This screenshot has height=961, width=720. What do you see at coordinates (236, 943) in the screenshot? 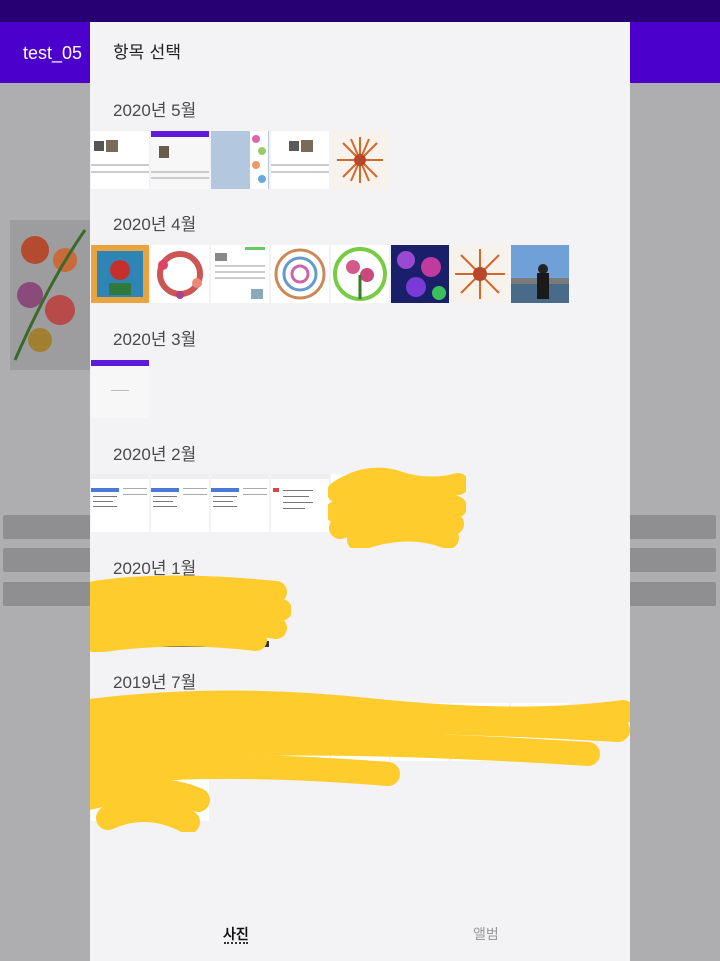
I see `tab-photos-indicator` at bounding box center [236, 943].